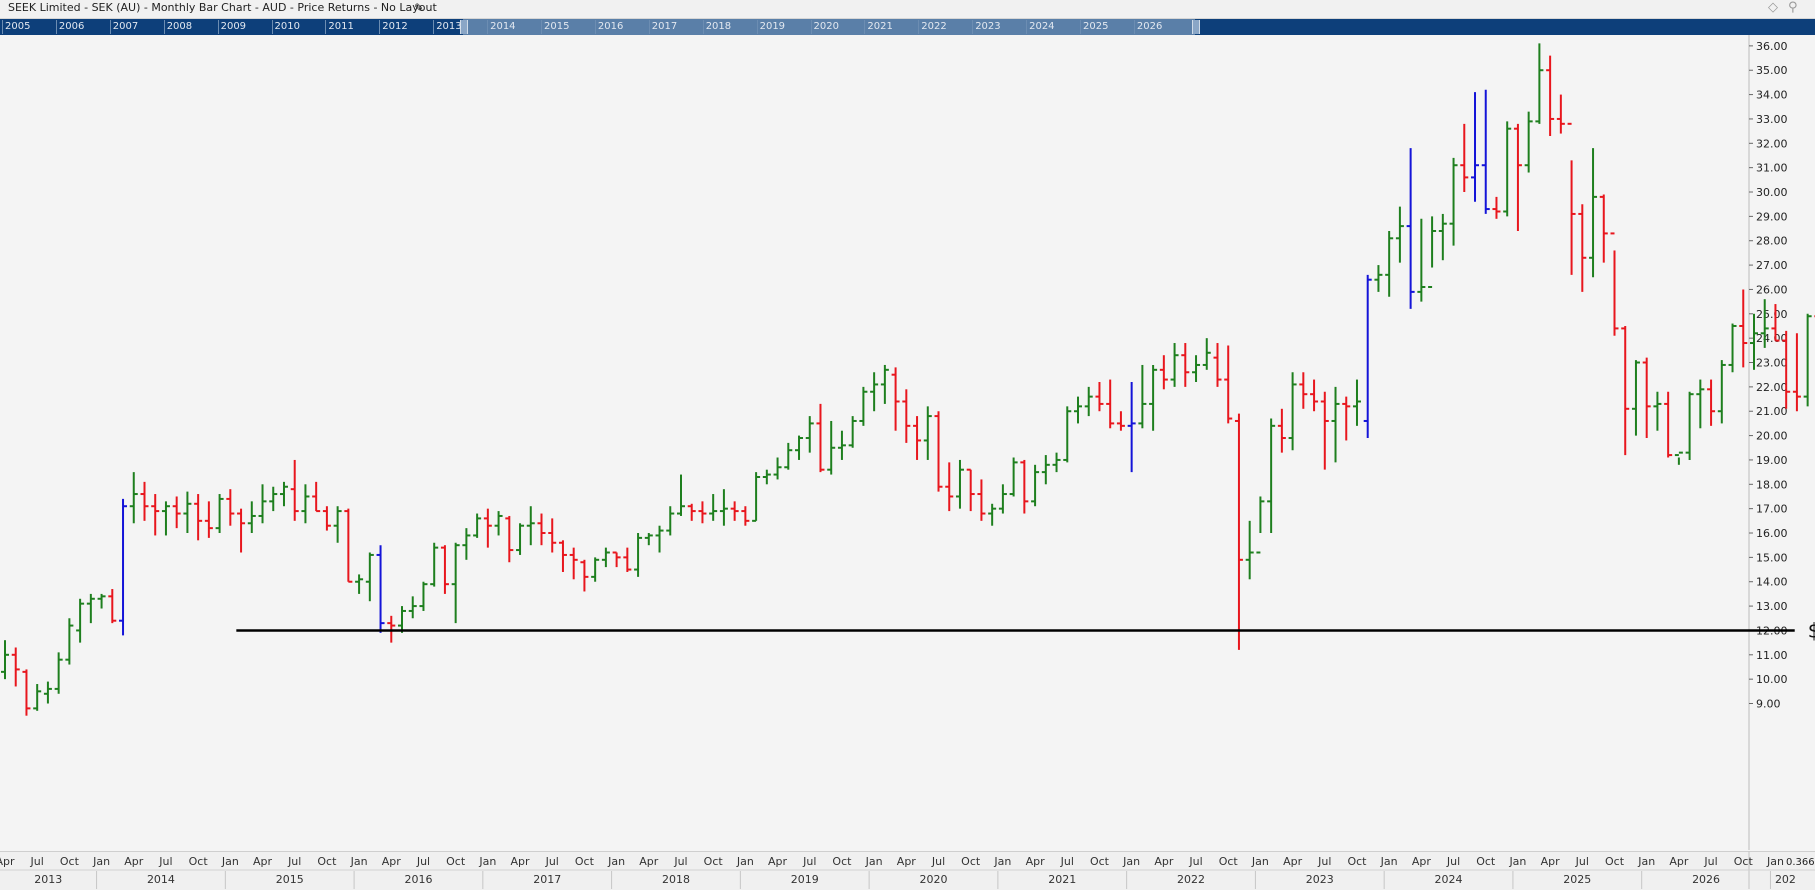  What do you see at coordinates (932, 27) in the screenshot?
I see `navigator-year-label: 2022` at bounding box center [932, 27].